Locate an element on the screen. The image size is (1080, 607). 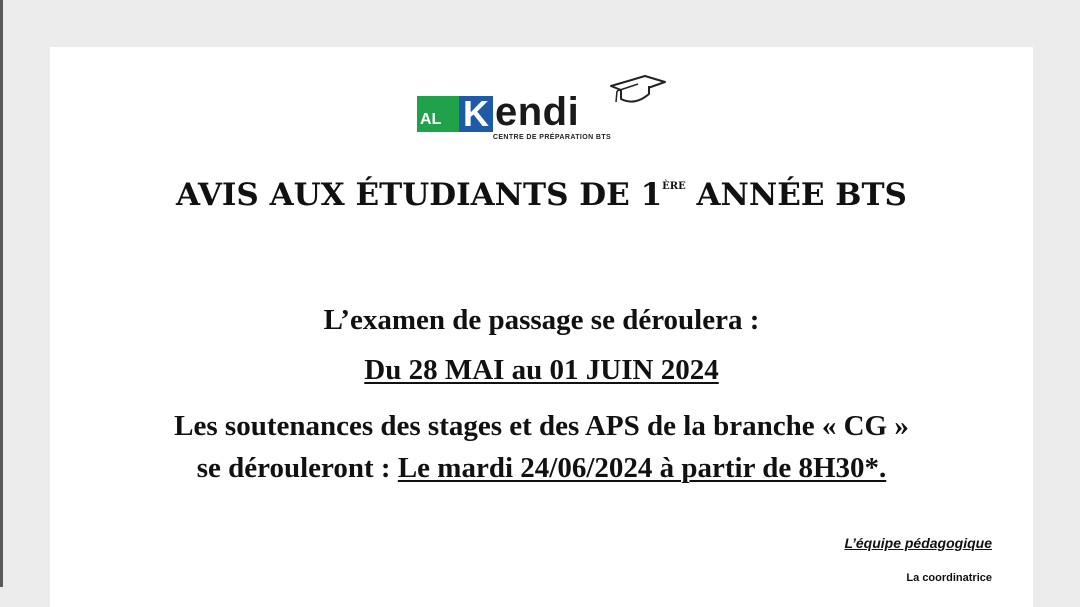
notice-heading: AVIS AUX ÉTUDIANTS DE 1ÈRE ANNÉE BTS is located at coordinates (541, 195).